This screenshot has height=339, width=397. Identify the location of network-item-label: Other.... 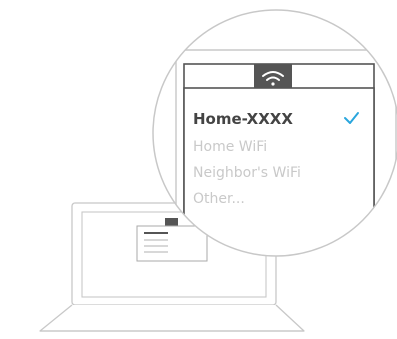
(219, 199).